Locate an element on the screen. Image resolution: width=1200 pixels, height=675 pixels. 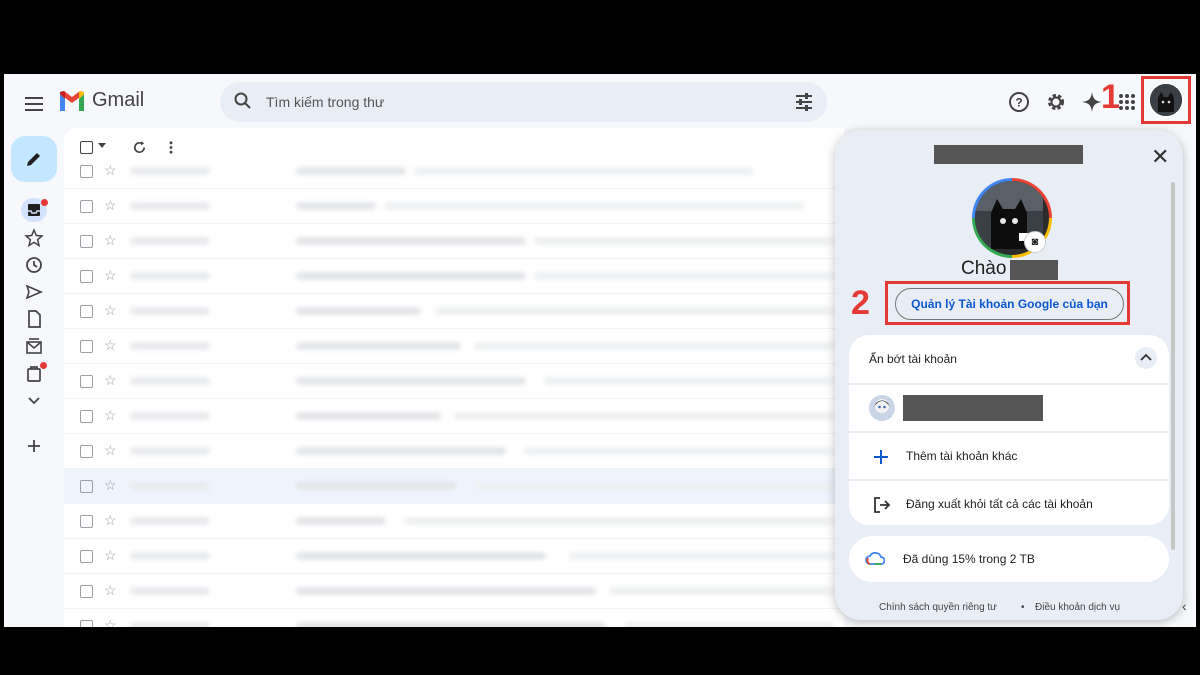
storage-usage-button: Đã dùng 15% trong 2 TB is located at coordinates (1009, 559).